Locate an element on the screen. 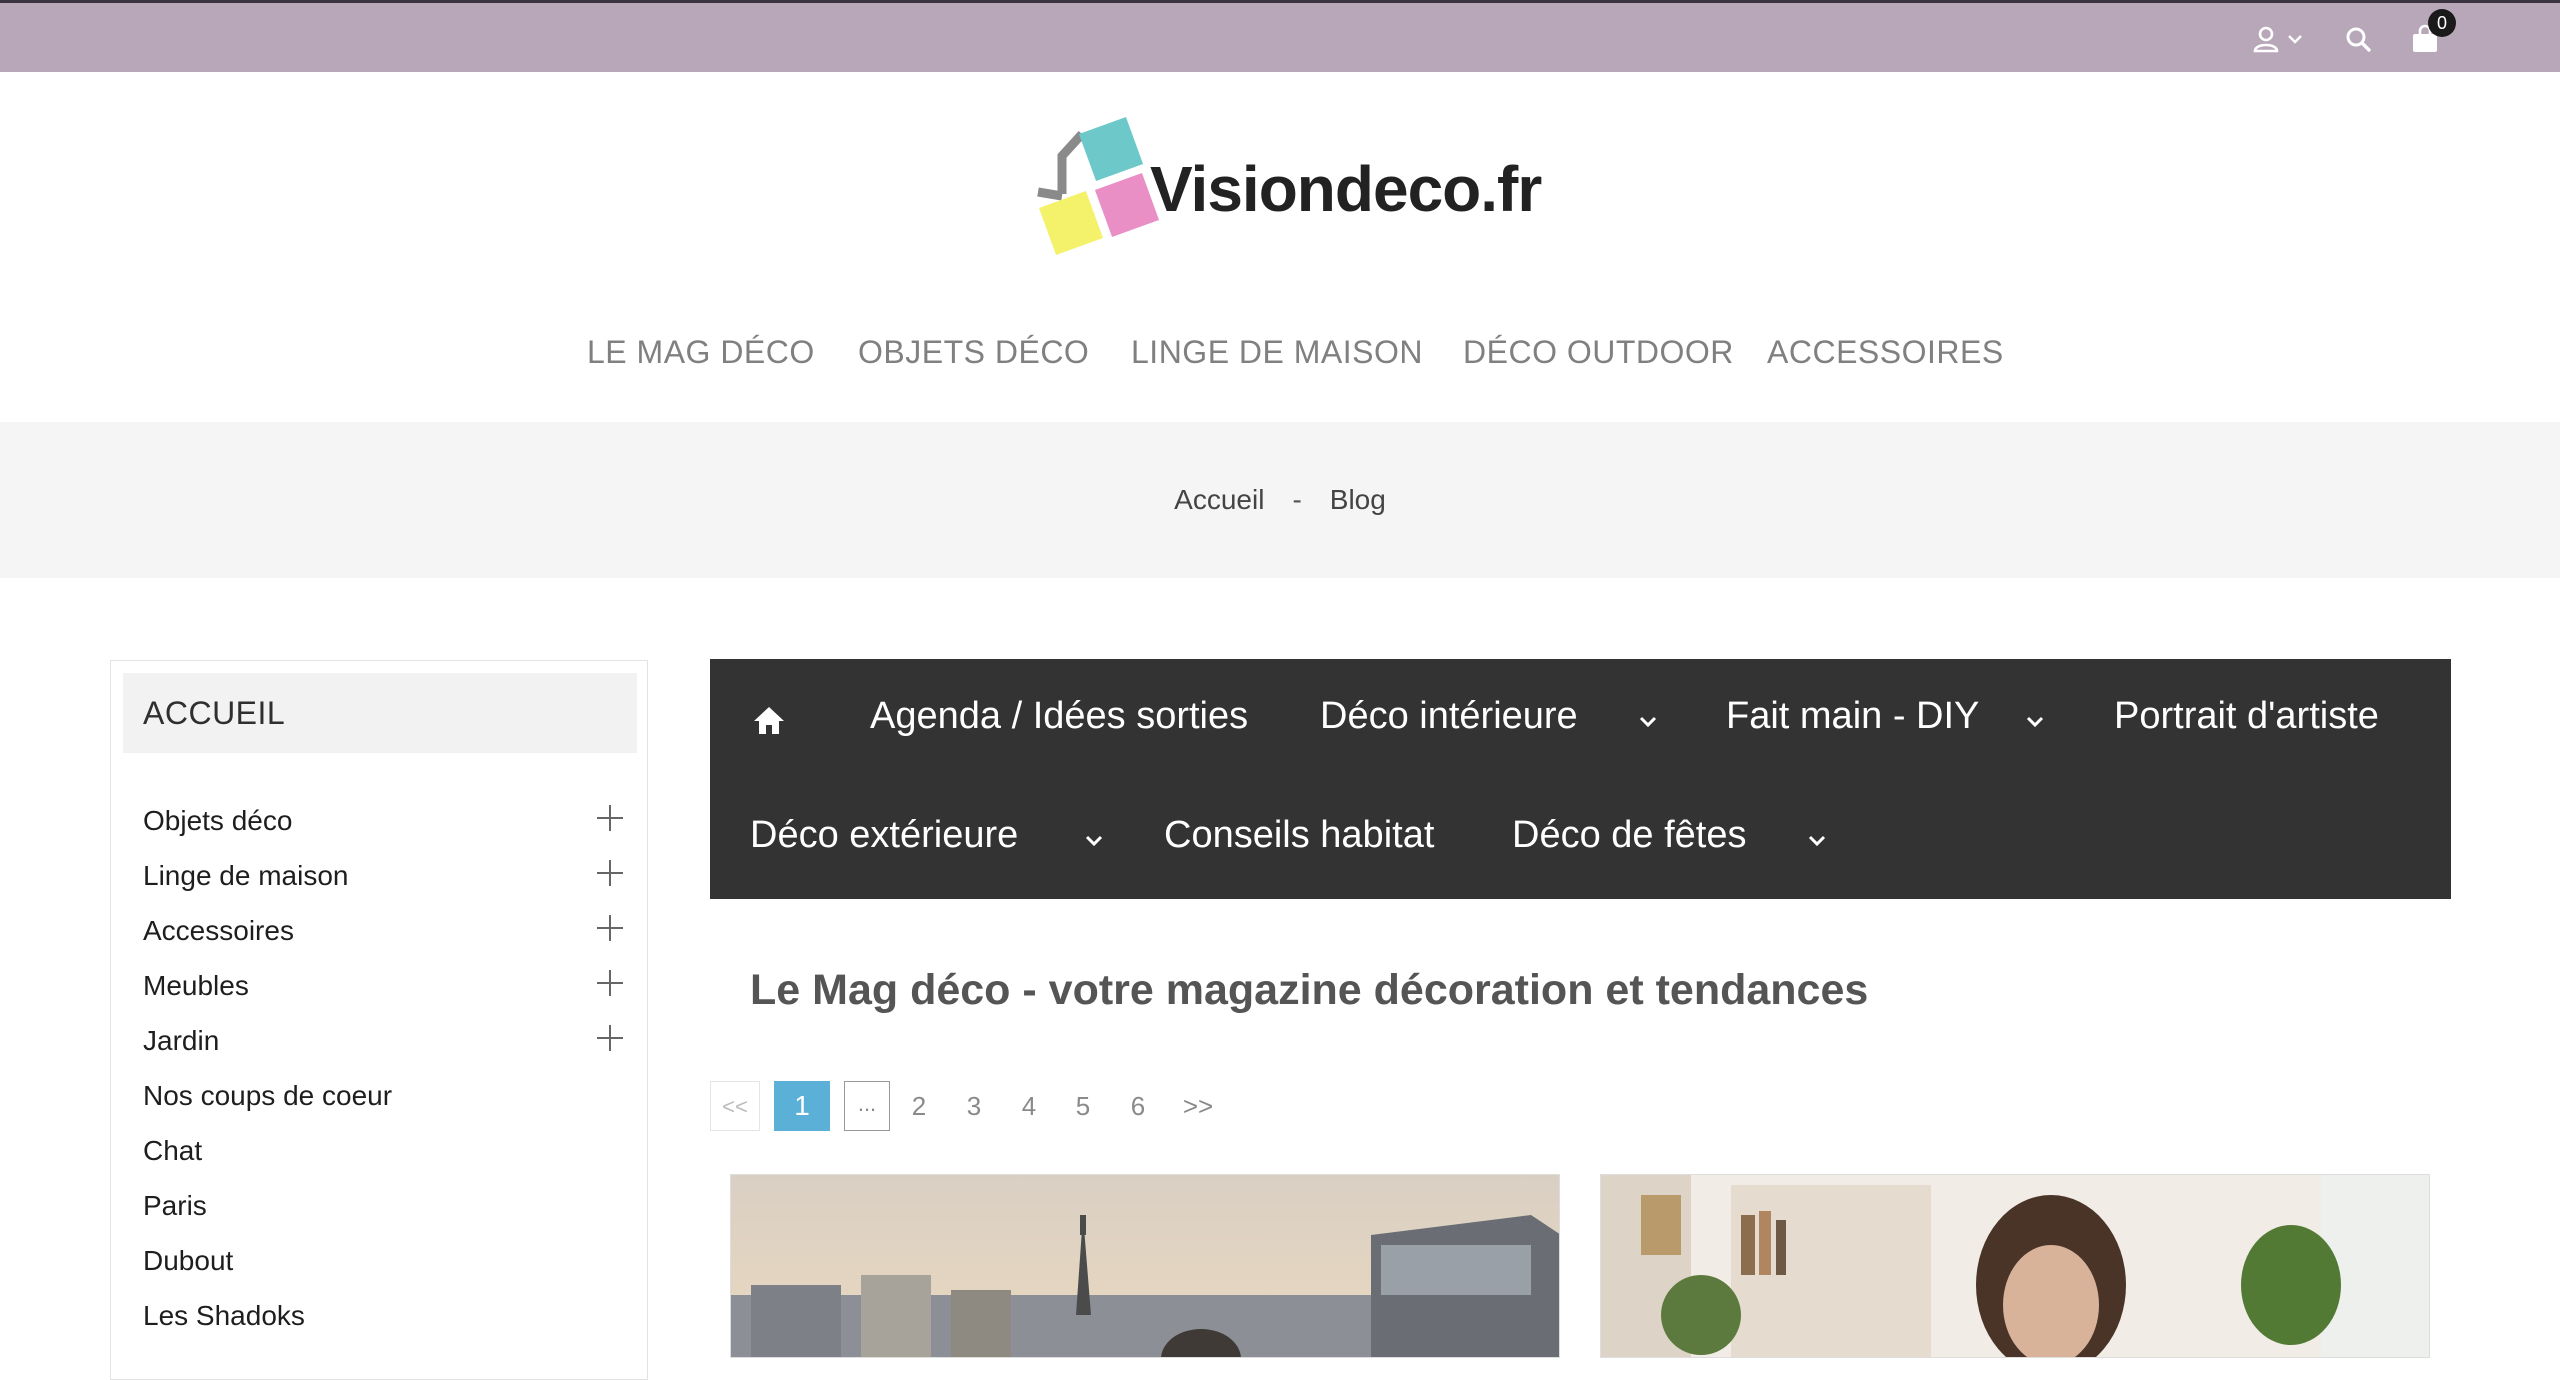 This screenshot has width=2560, height=1380. breadcrumb-band: Accueil - Blog is located at coordinates (1280, 500).